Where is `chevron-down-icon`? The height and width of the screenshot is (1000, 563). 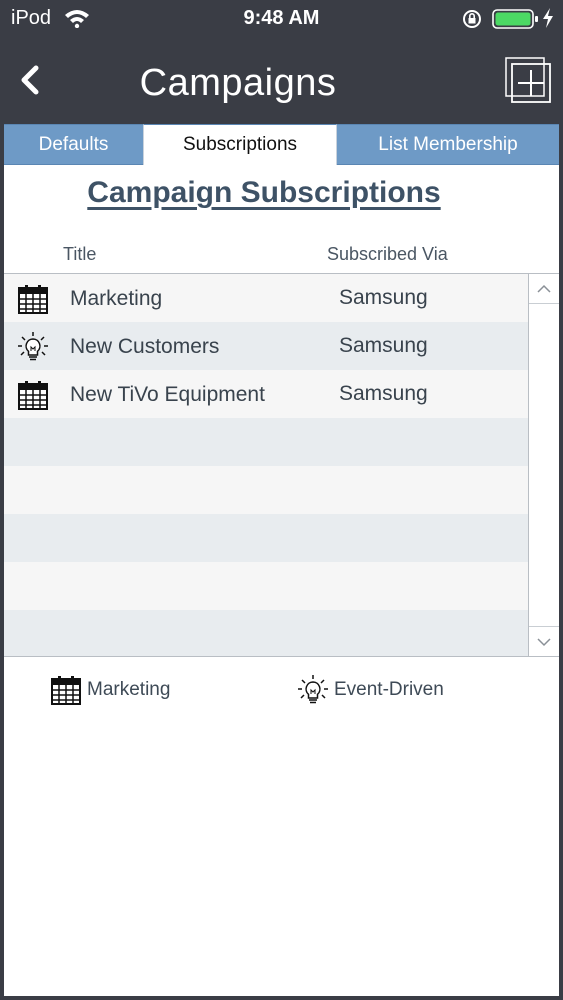 chevron-down-icon is located at coordinates (544, 641).